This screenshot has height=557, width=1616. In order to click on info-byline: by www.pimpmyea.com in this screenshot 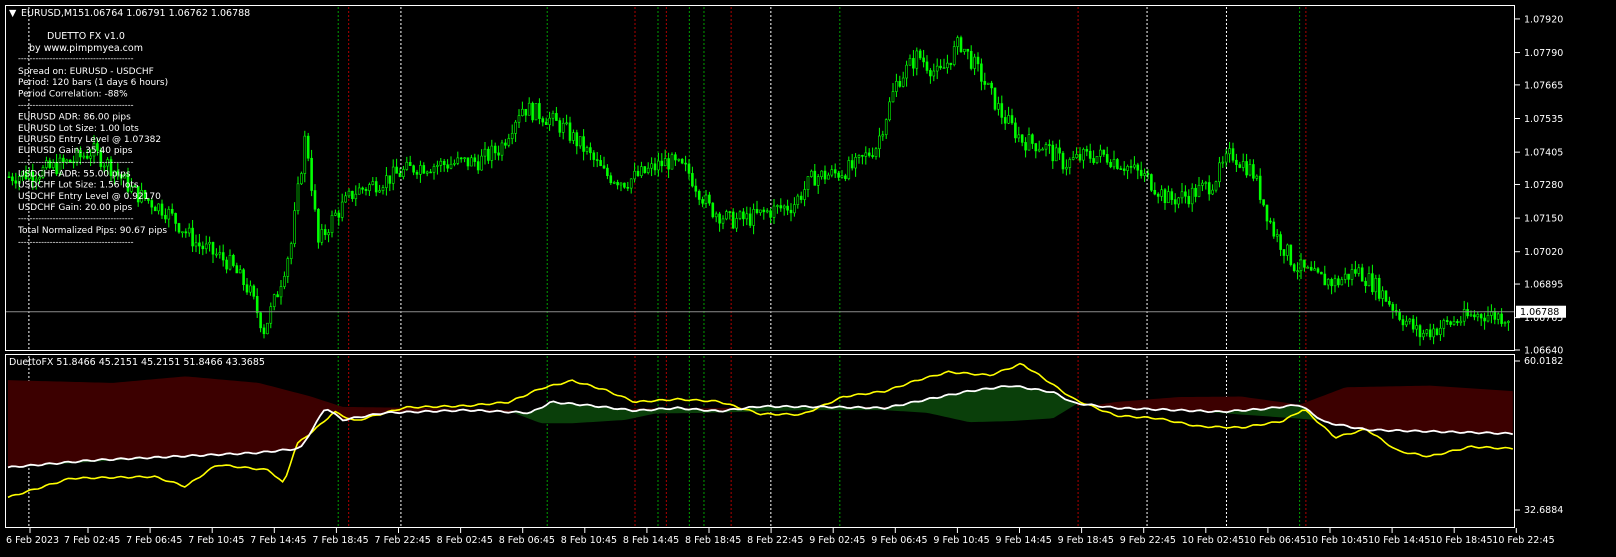, I will do `click(86, 48)`.